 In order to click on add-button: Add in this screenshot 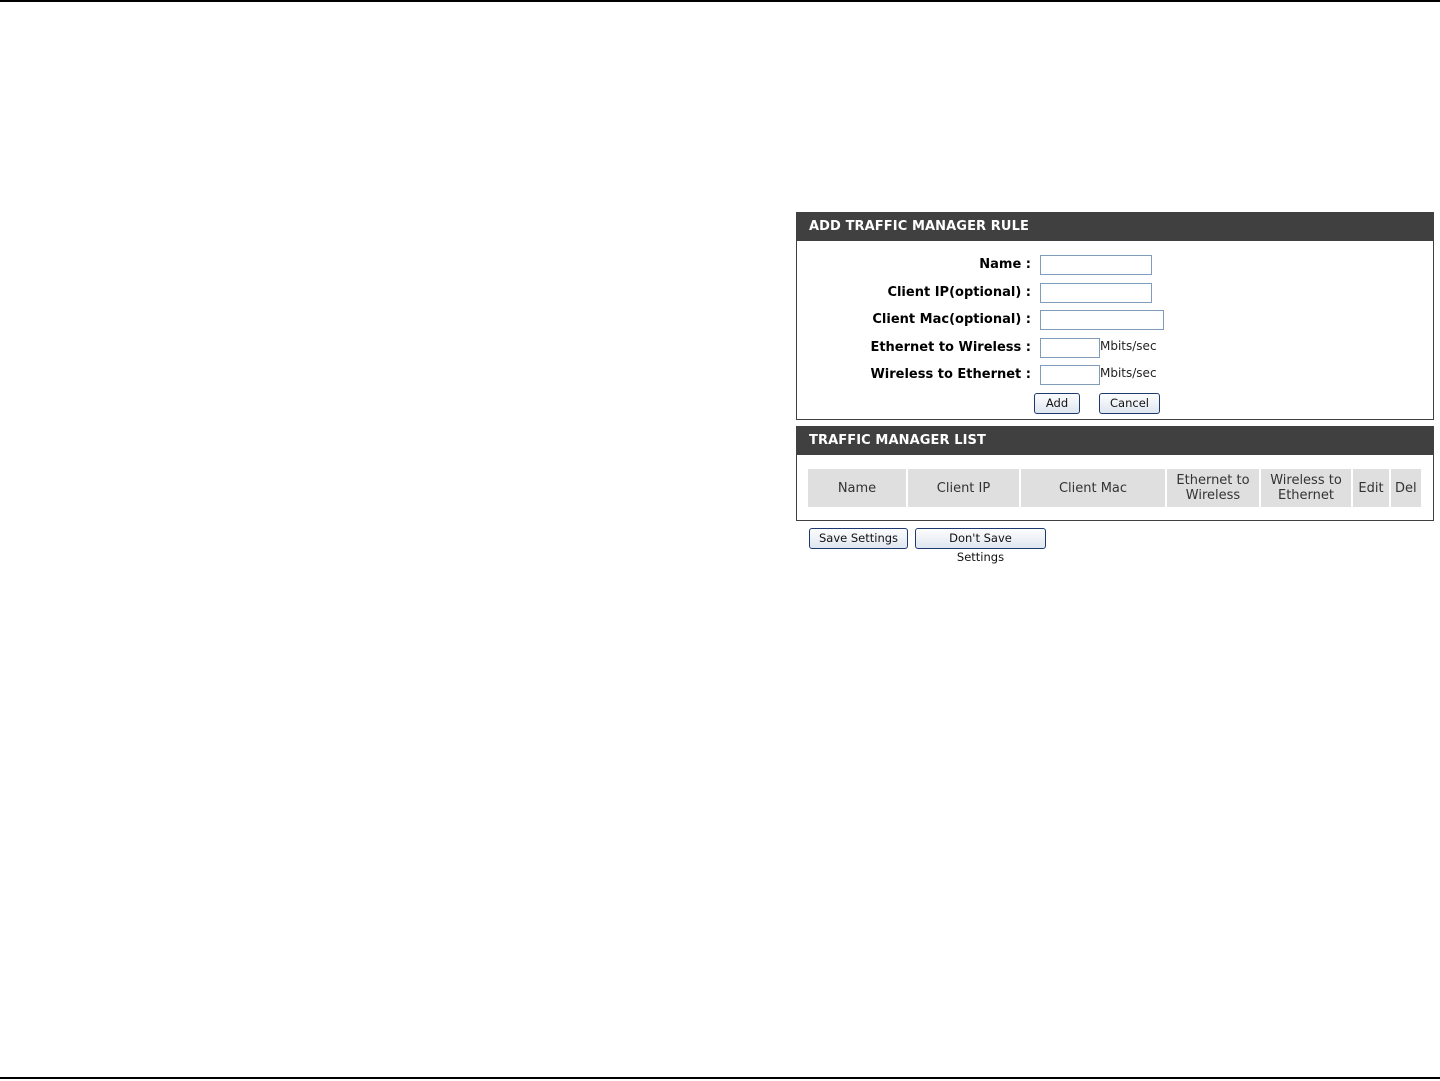, I will do `click(1057, 403)`.